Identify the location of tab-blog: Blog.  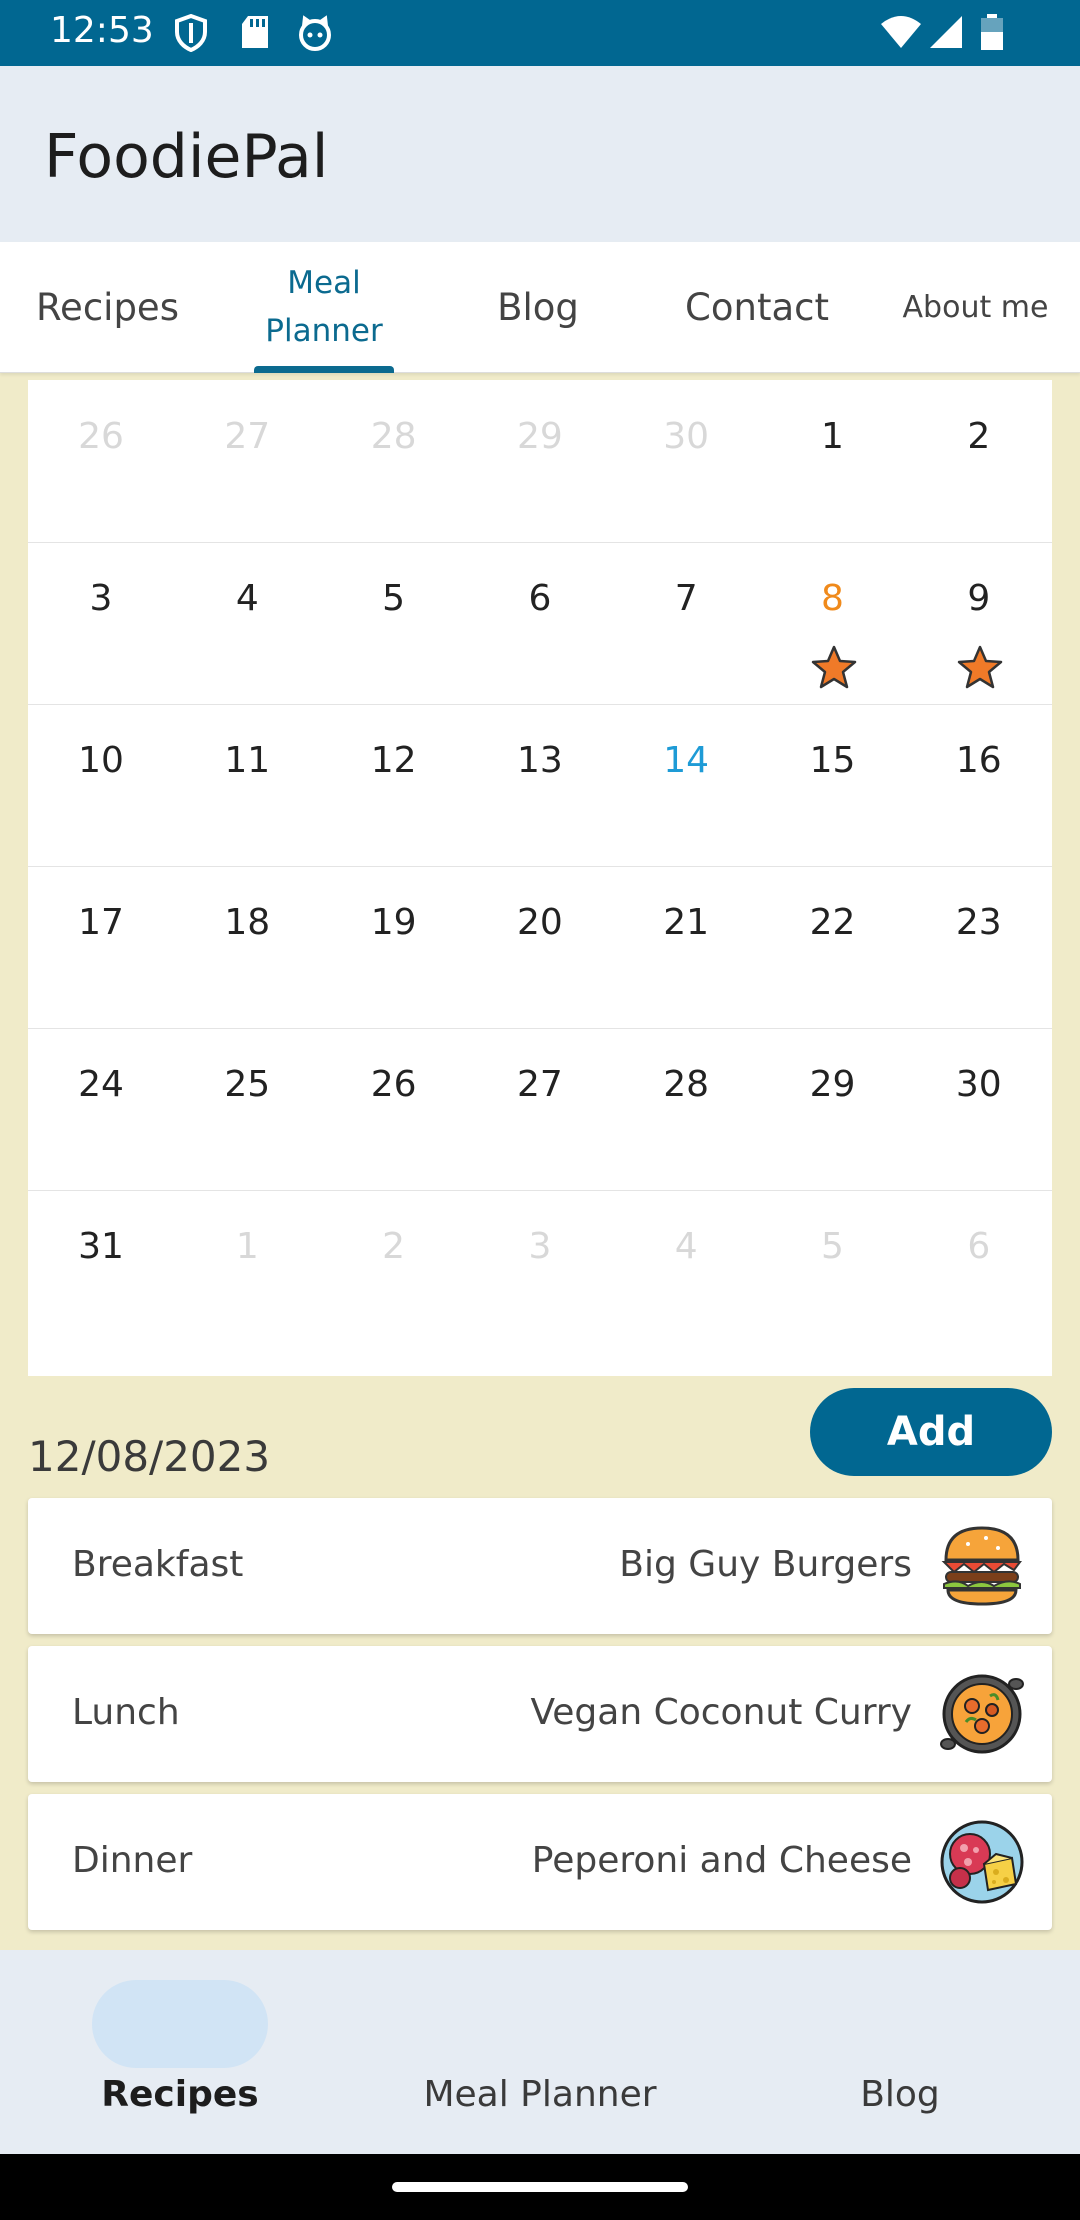
(538, 307).